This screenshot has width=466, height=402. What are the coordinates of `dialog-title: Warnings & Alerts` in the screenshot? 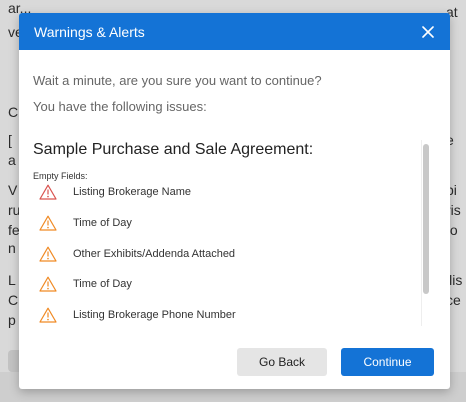 It's located at (89, 31).